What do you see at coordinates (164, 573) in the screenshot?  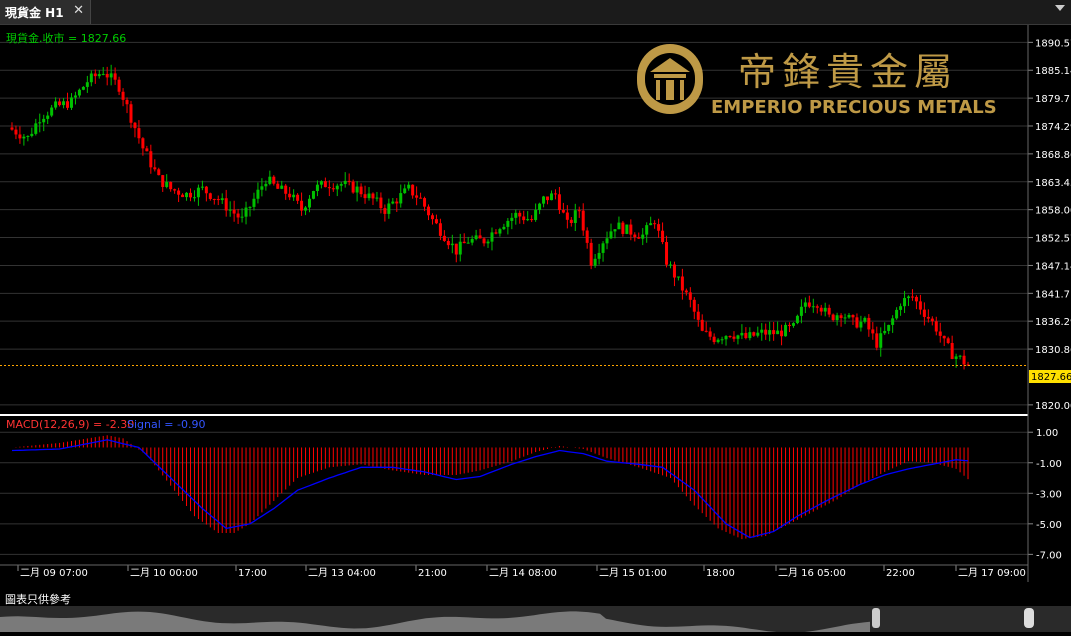 I see `x-tick-label: 二月 10 00:00` at bounding box center [164, 573].